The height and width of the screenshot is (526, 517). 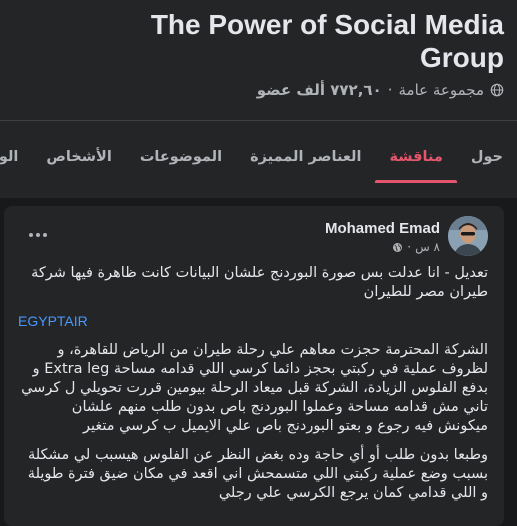 What do you see at coordinates (427, 247) in the screenshot?
I see `post-time-label: ٨ س` at bounding box center [427, 247].